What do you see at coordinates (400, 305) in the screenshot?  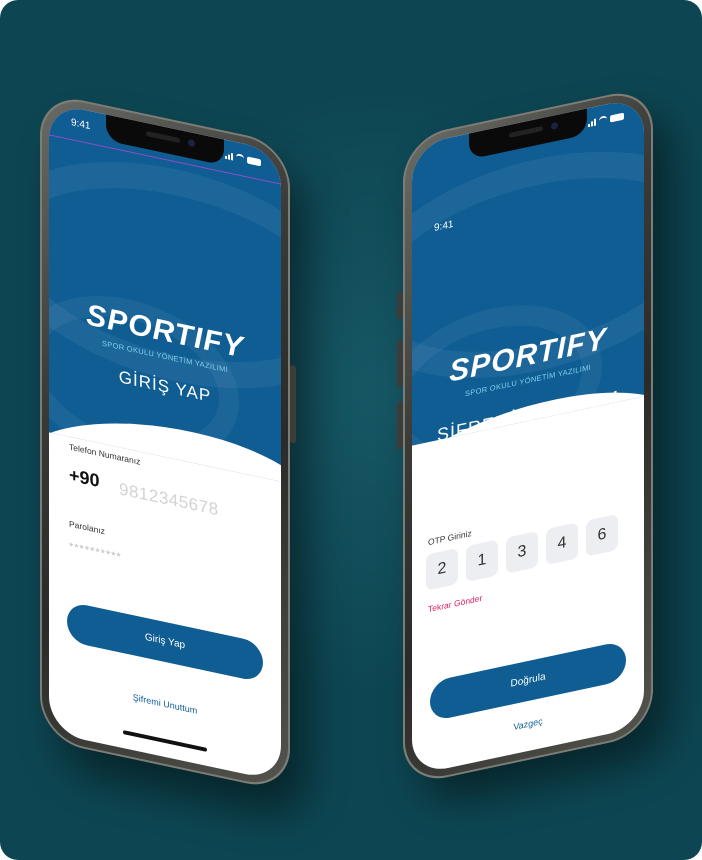 I see `mute-switch` at bounding box center [400, 305].